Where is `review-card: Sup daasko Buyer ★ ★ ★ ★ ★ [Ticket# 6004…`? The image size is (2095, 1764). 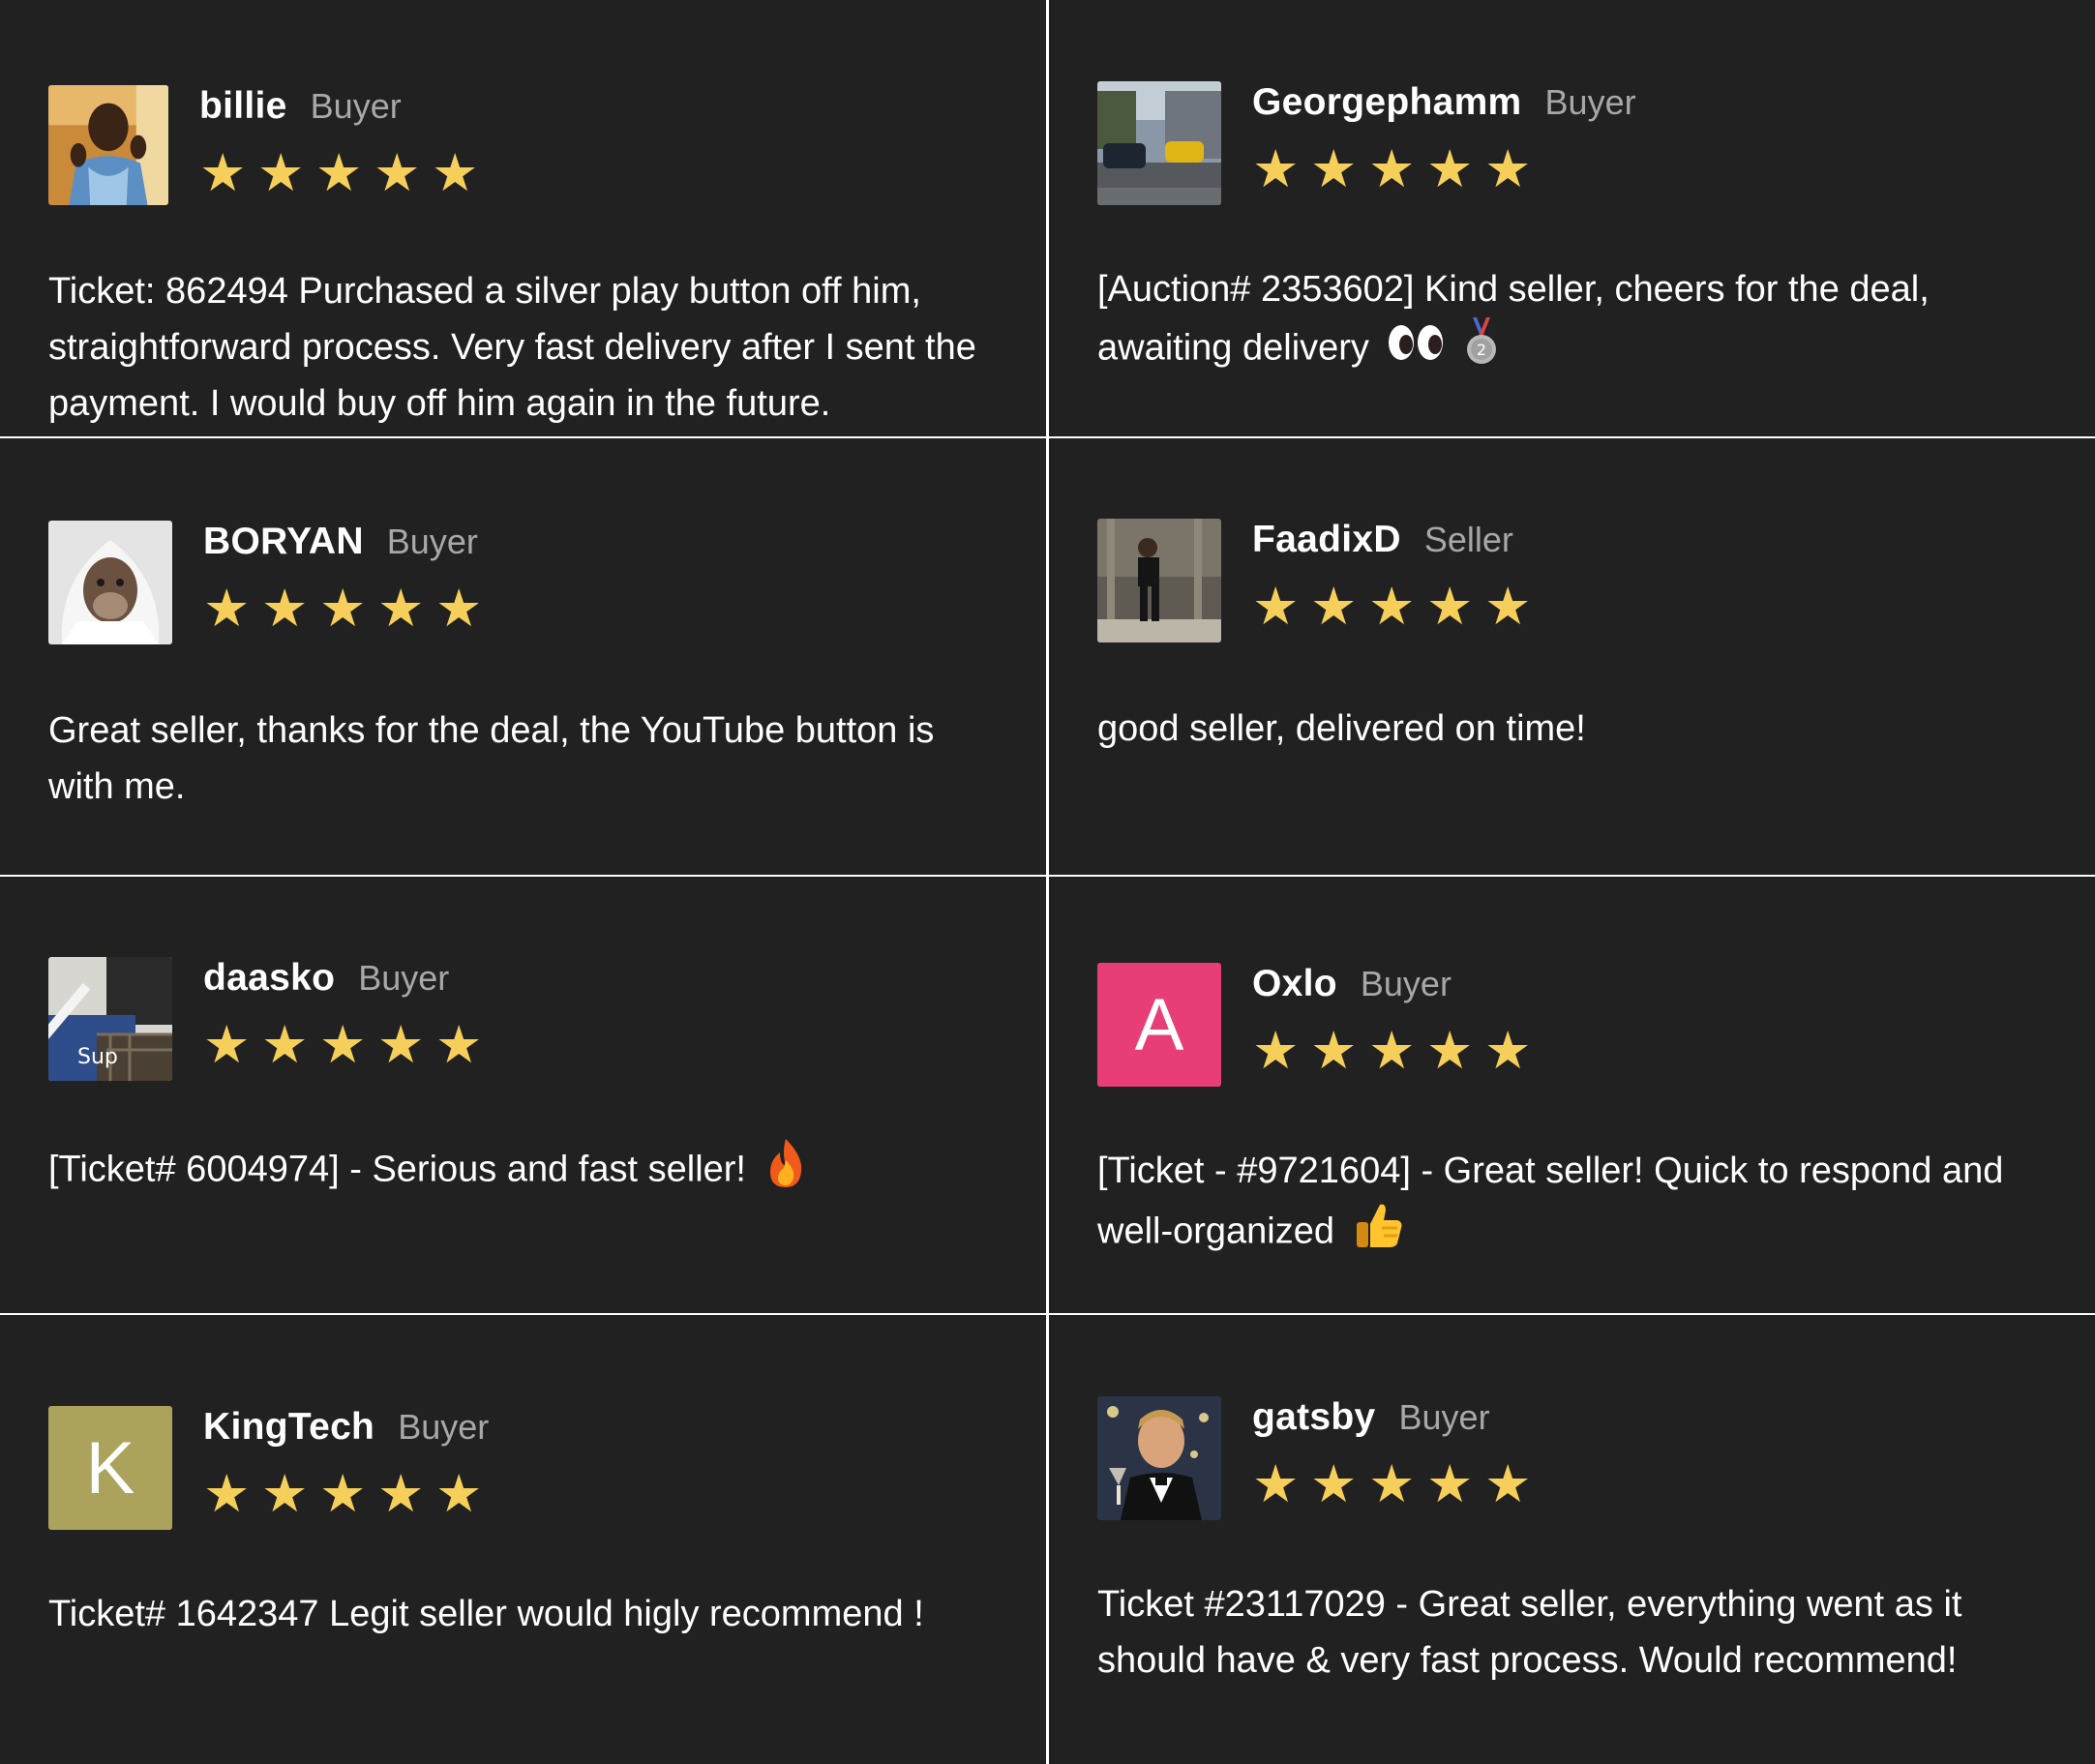
review-card: Sup daasko Buyer ★ ★ ★ ★ ★ [Ticket# 6004… is located at coordinates (523, 1095).